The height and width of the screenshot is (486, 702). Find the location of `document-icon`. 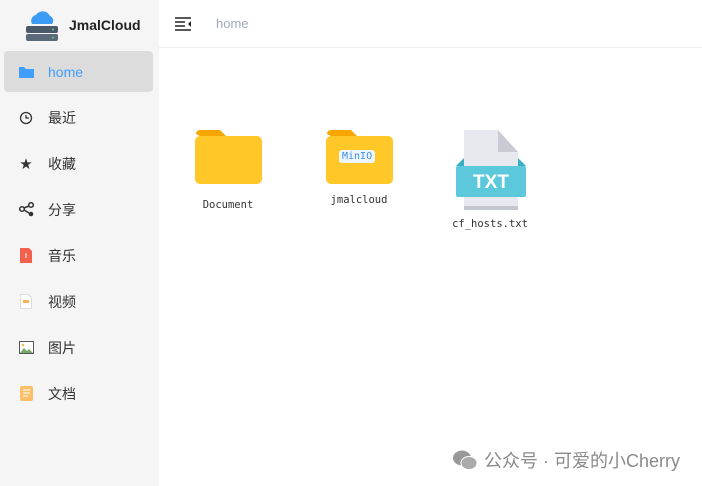

document-icon is located at coordinates (26, 394).